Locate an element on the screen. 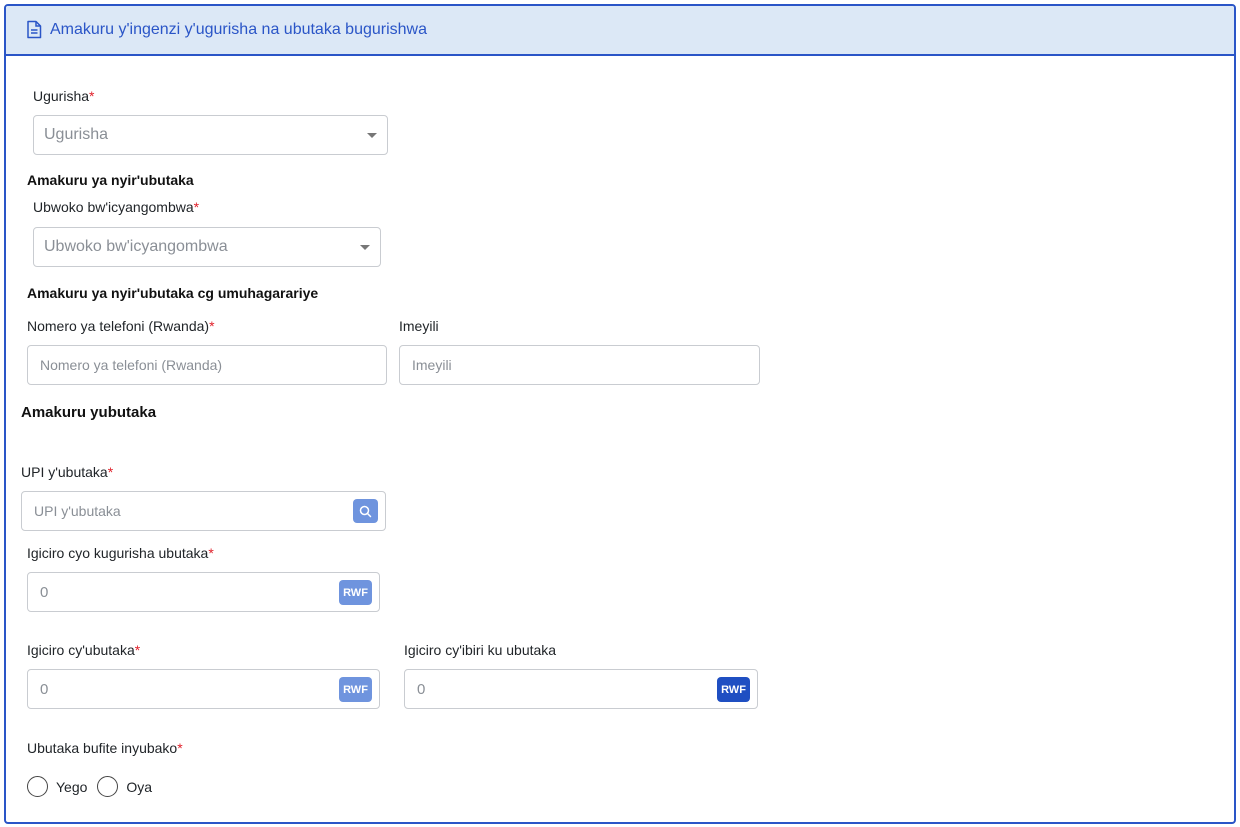 The image size is (1240, 827). building-radio-group: Yego Oya is located at coordinates (89, 786).